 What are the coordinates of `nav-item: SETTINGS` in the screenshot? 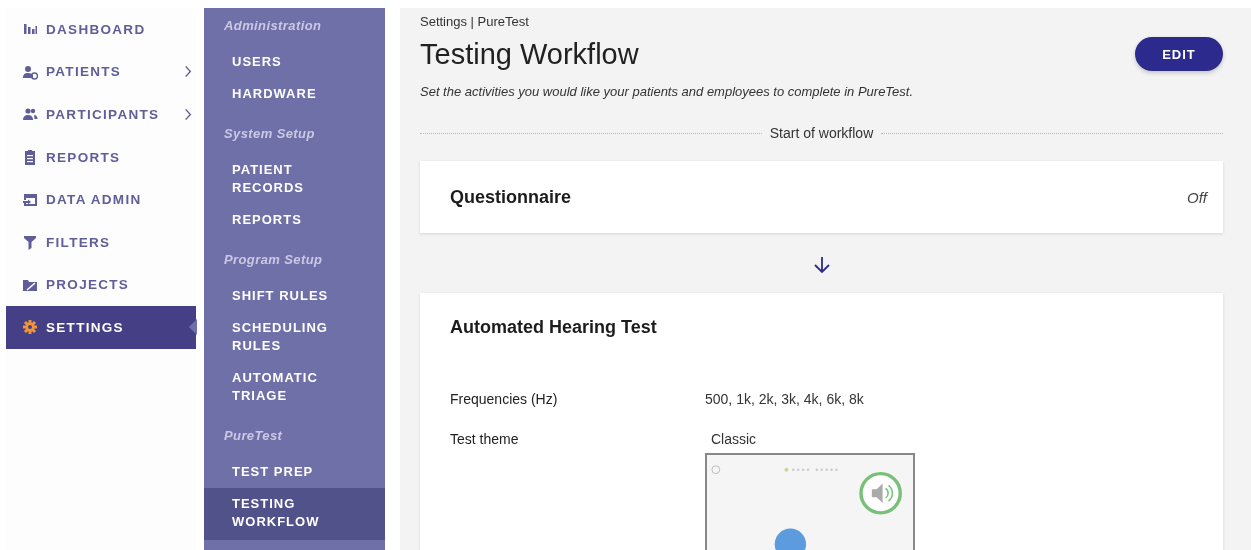 It's located at (101, 327).